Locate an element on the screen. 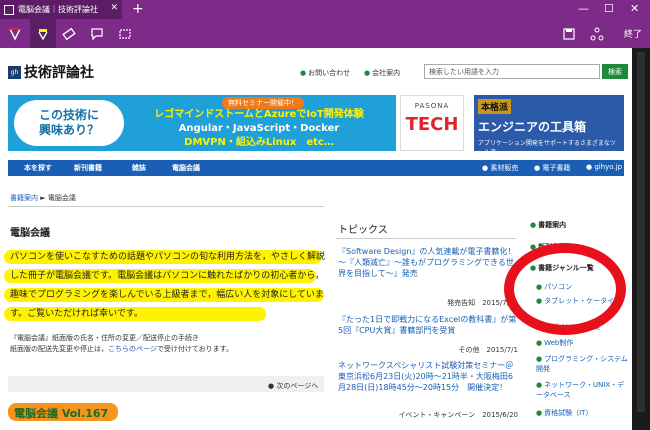  genre-network: ● ネットワーク・UNIX・データベース is located at coordinates (583, 390).